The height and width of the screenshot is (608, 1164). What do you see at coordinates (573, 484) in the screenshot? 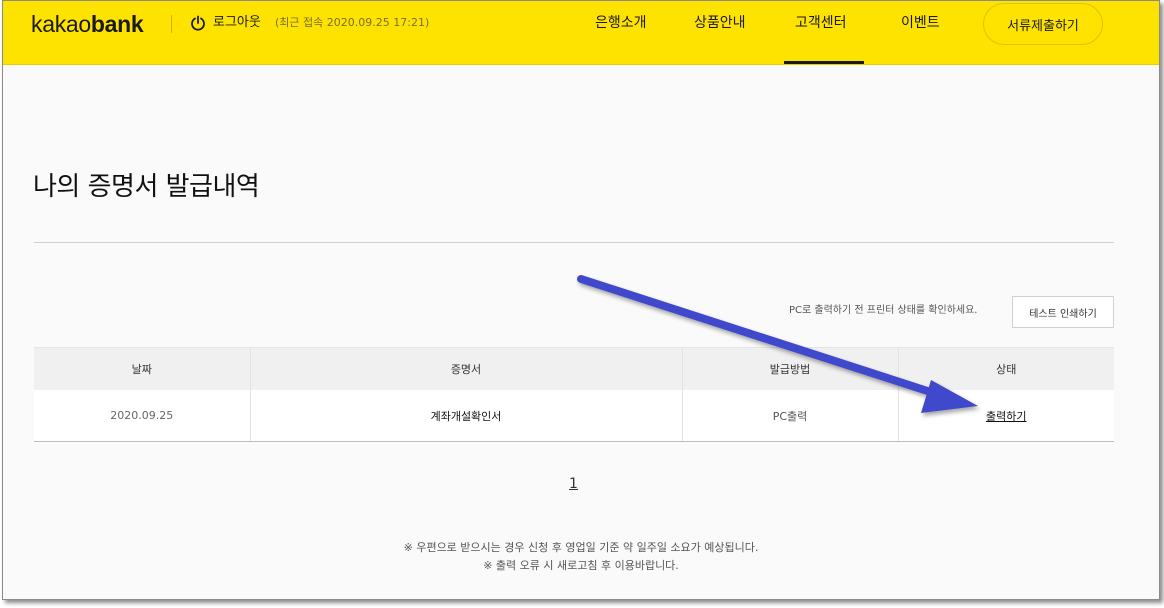
I see `pagination-page-1: 1` at bounding box center [573, 484].